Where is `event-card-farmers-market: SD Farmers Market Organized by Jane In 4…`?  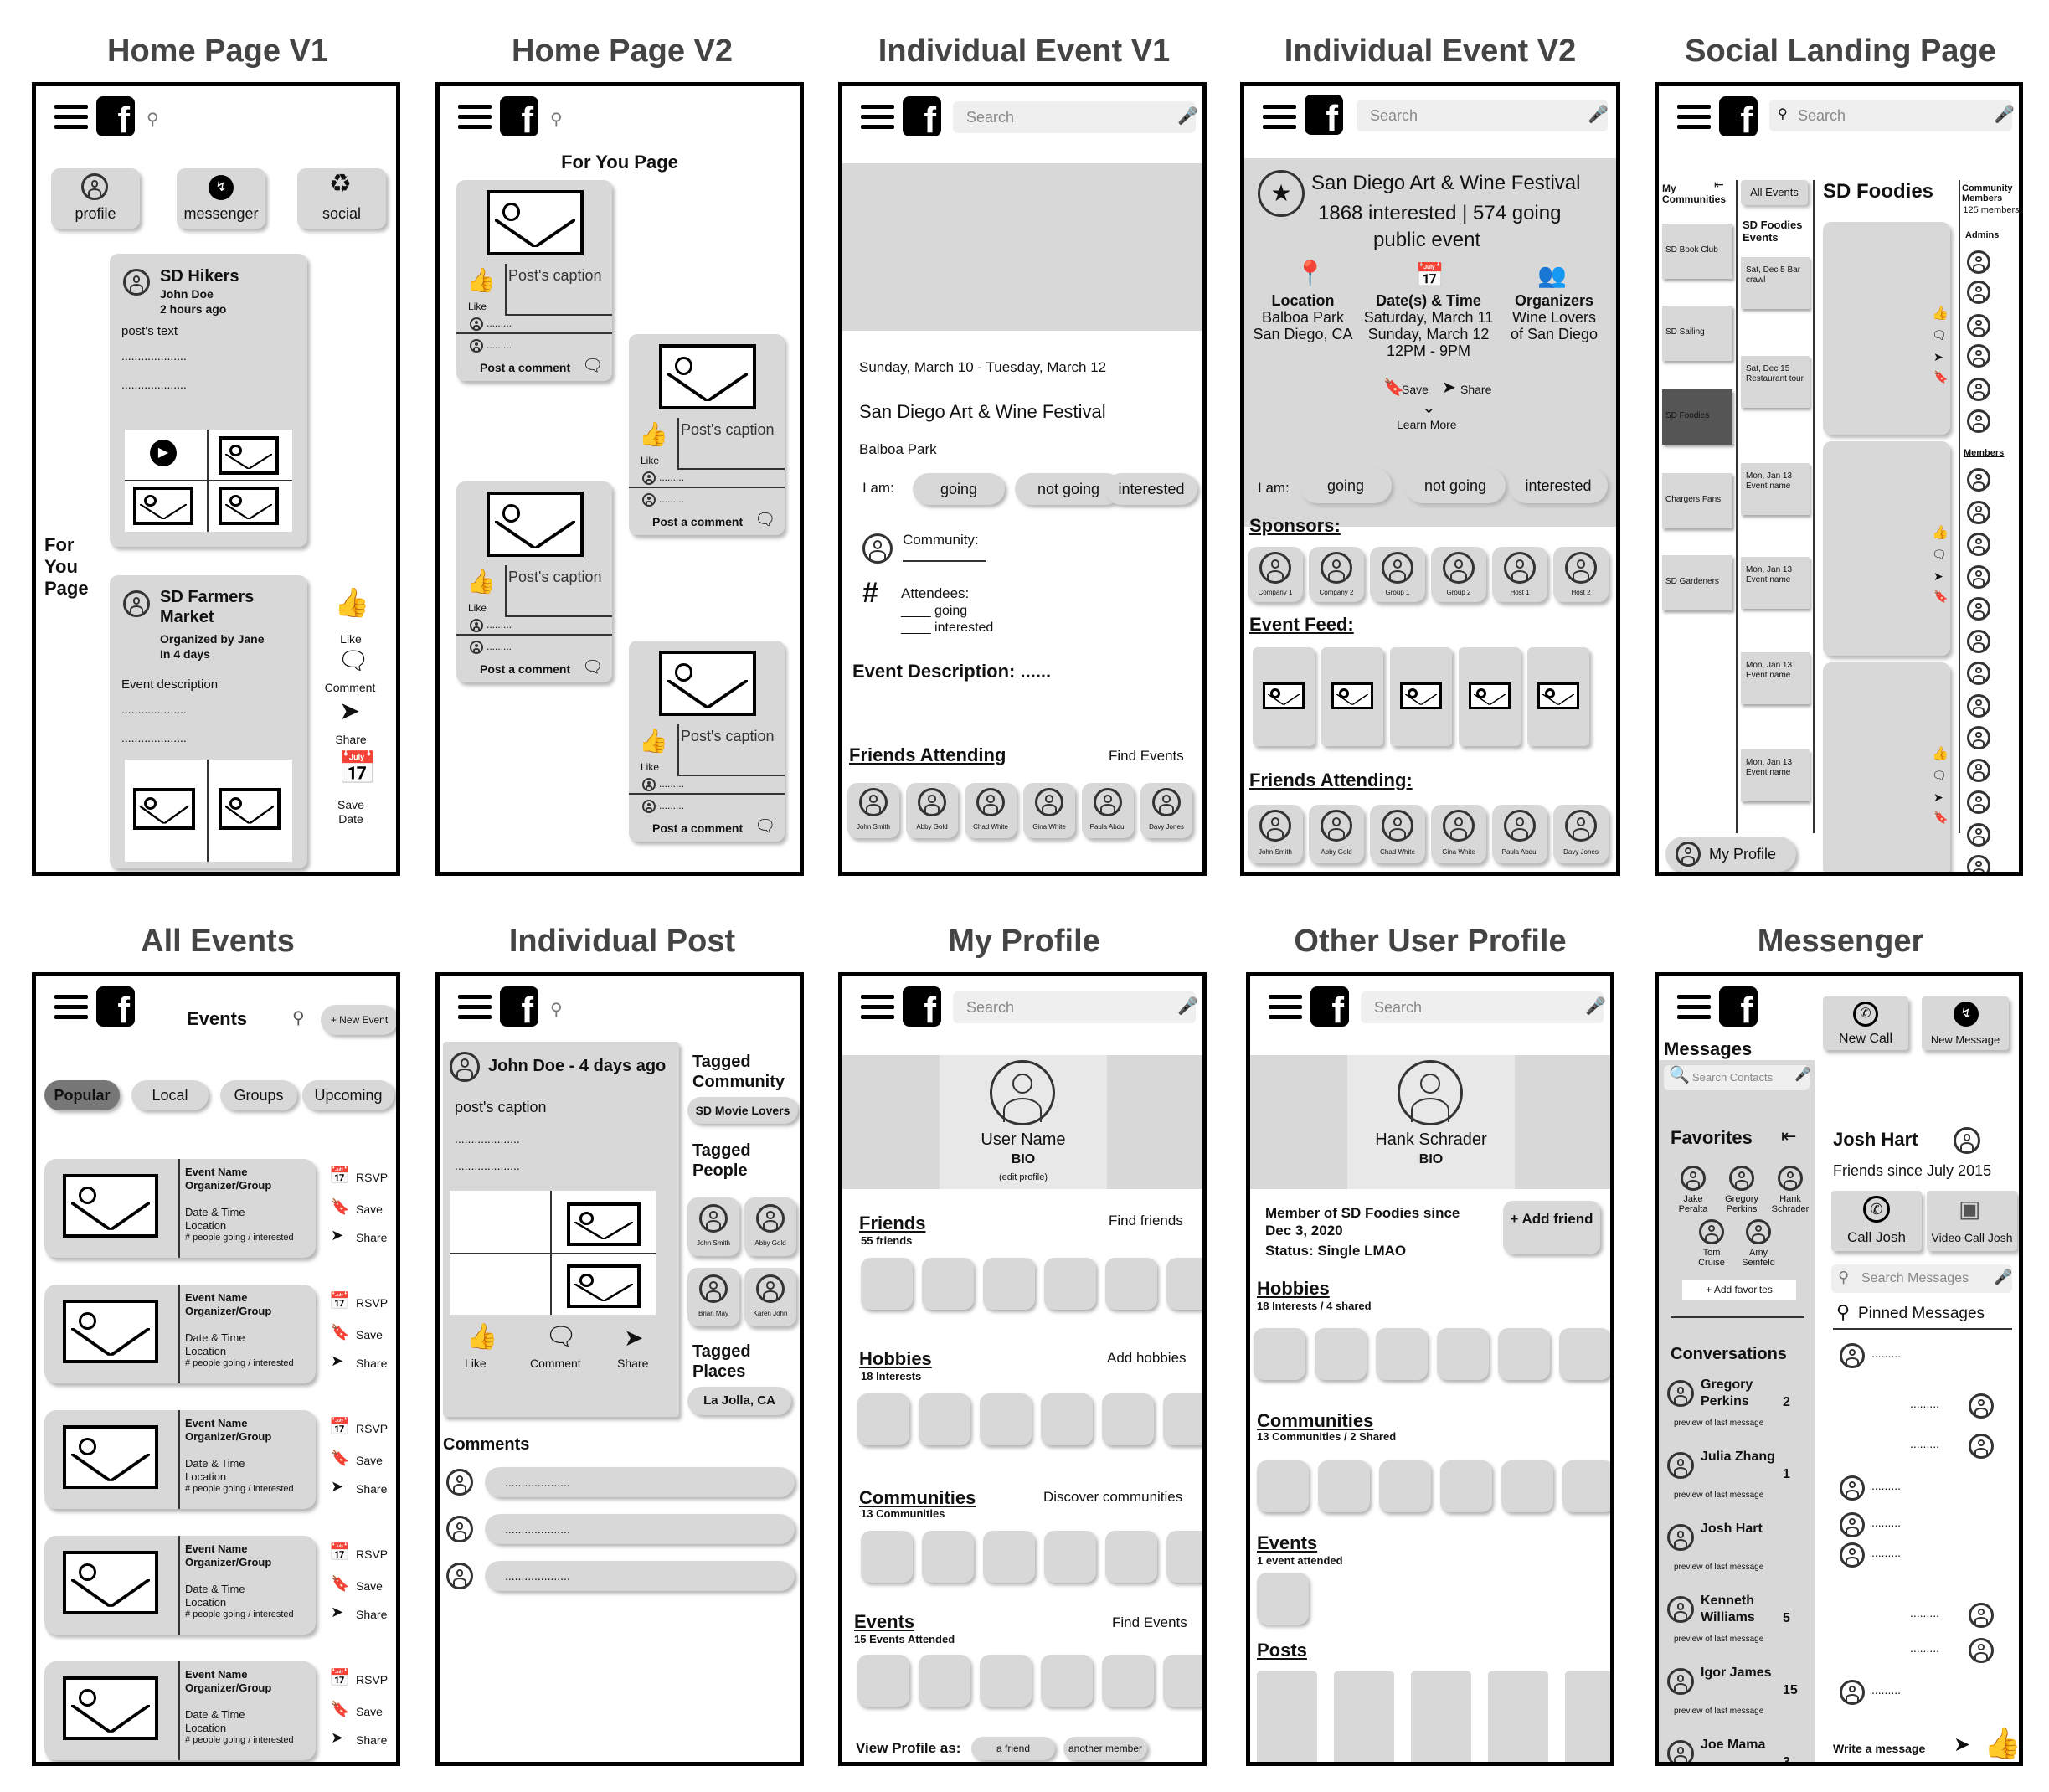 event-card-farmers-market: SD Farmers Market Organized by Jane In 4… is located at coordinates (208, 722).